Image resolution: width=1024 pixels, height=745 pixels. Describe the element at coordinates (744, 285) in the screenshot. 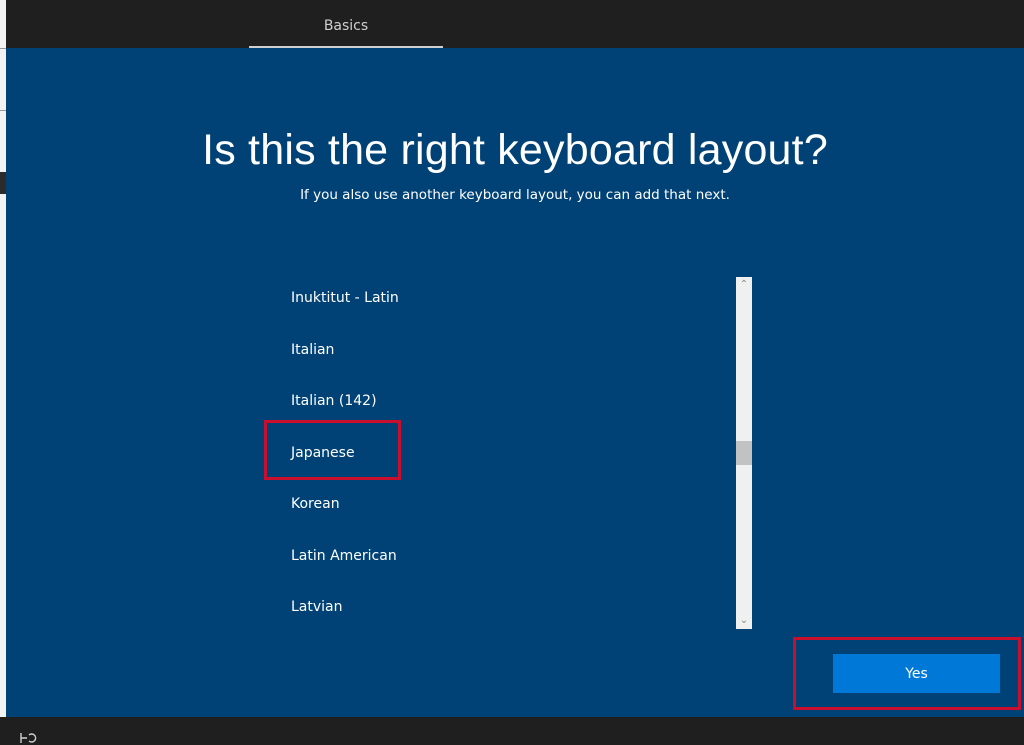

I see `scroll-up-arrow-icon: ⌃` at that location.